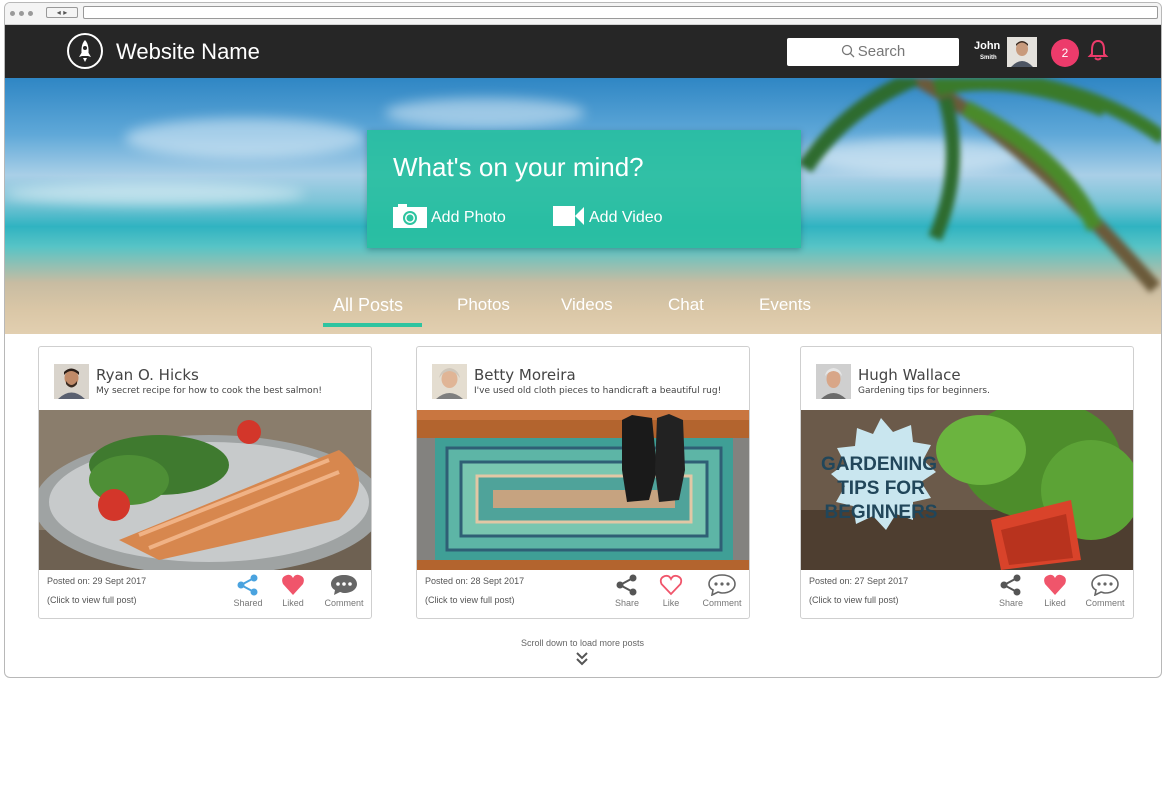  I want to click on post-date: Posted on: 29 Sept 2017, so click(97, 581).